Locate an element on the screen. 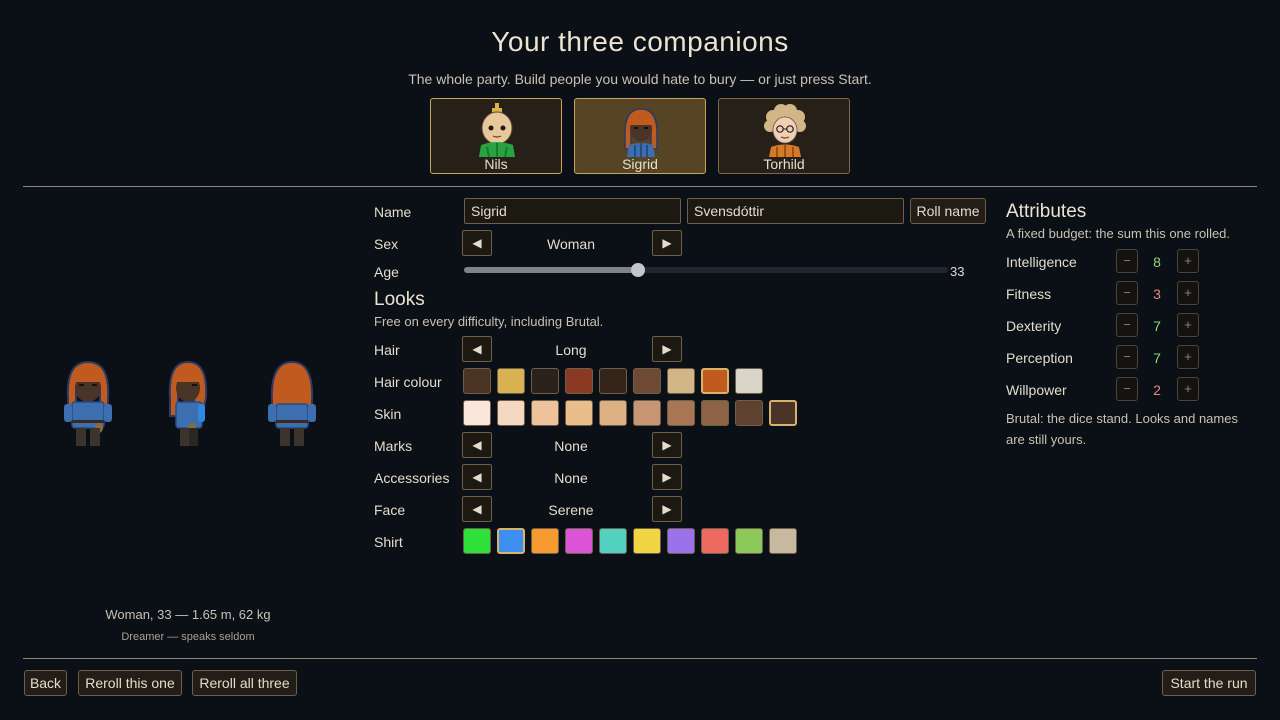 The width and height of the screenshot is (1280, 720). fitness-value: 3 is located at coordinates (1157, 294).